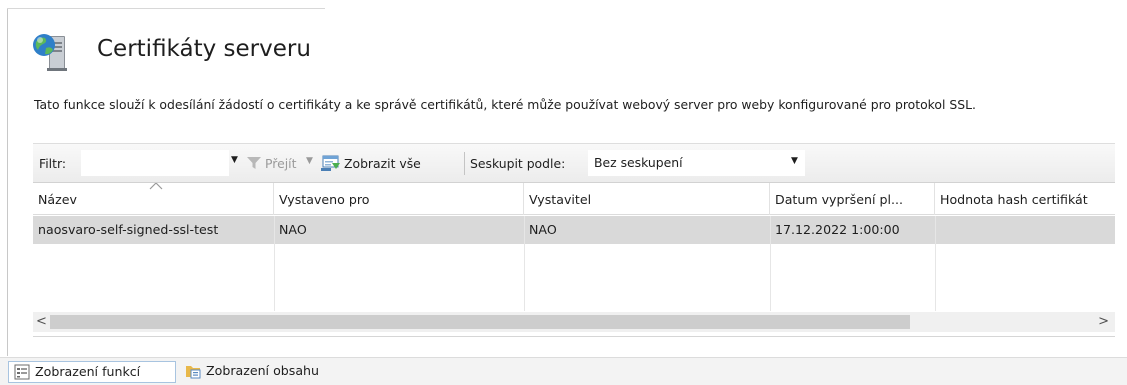  Describe the element at coordinates (41, 321) in the screenshot. I see `scroll-left-icon: <` at that location.